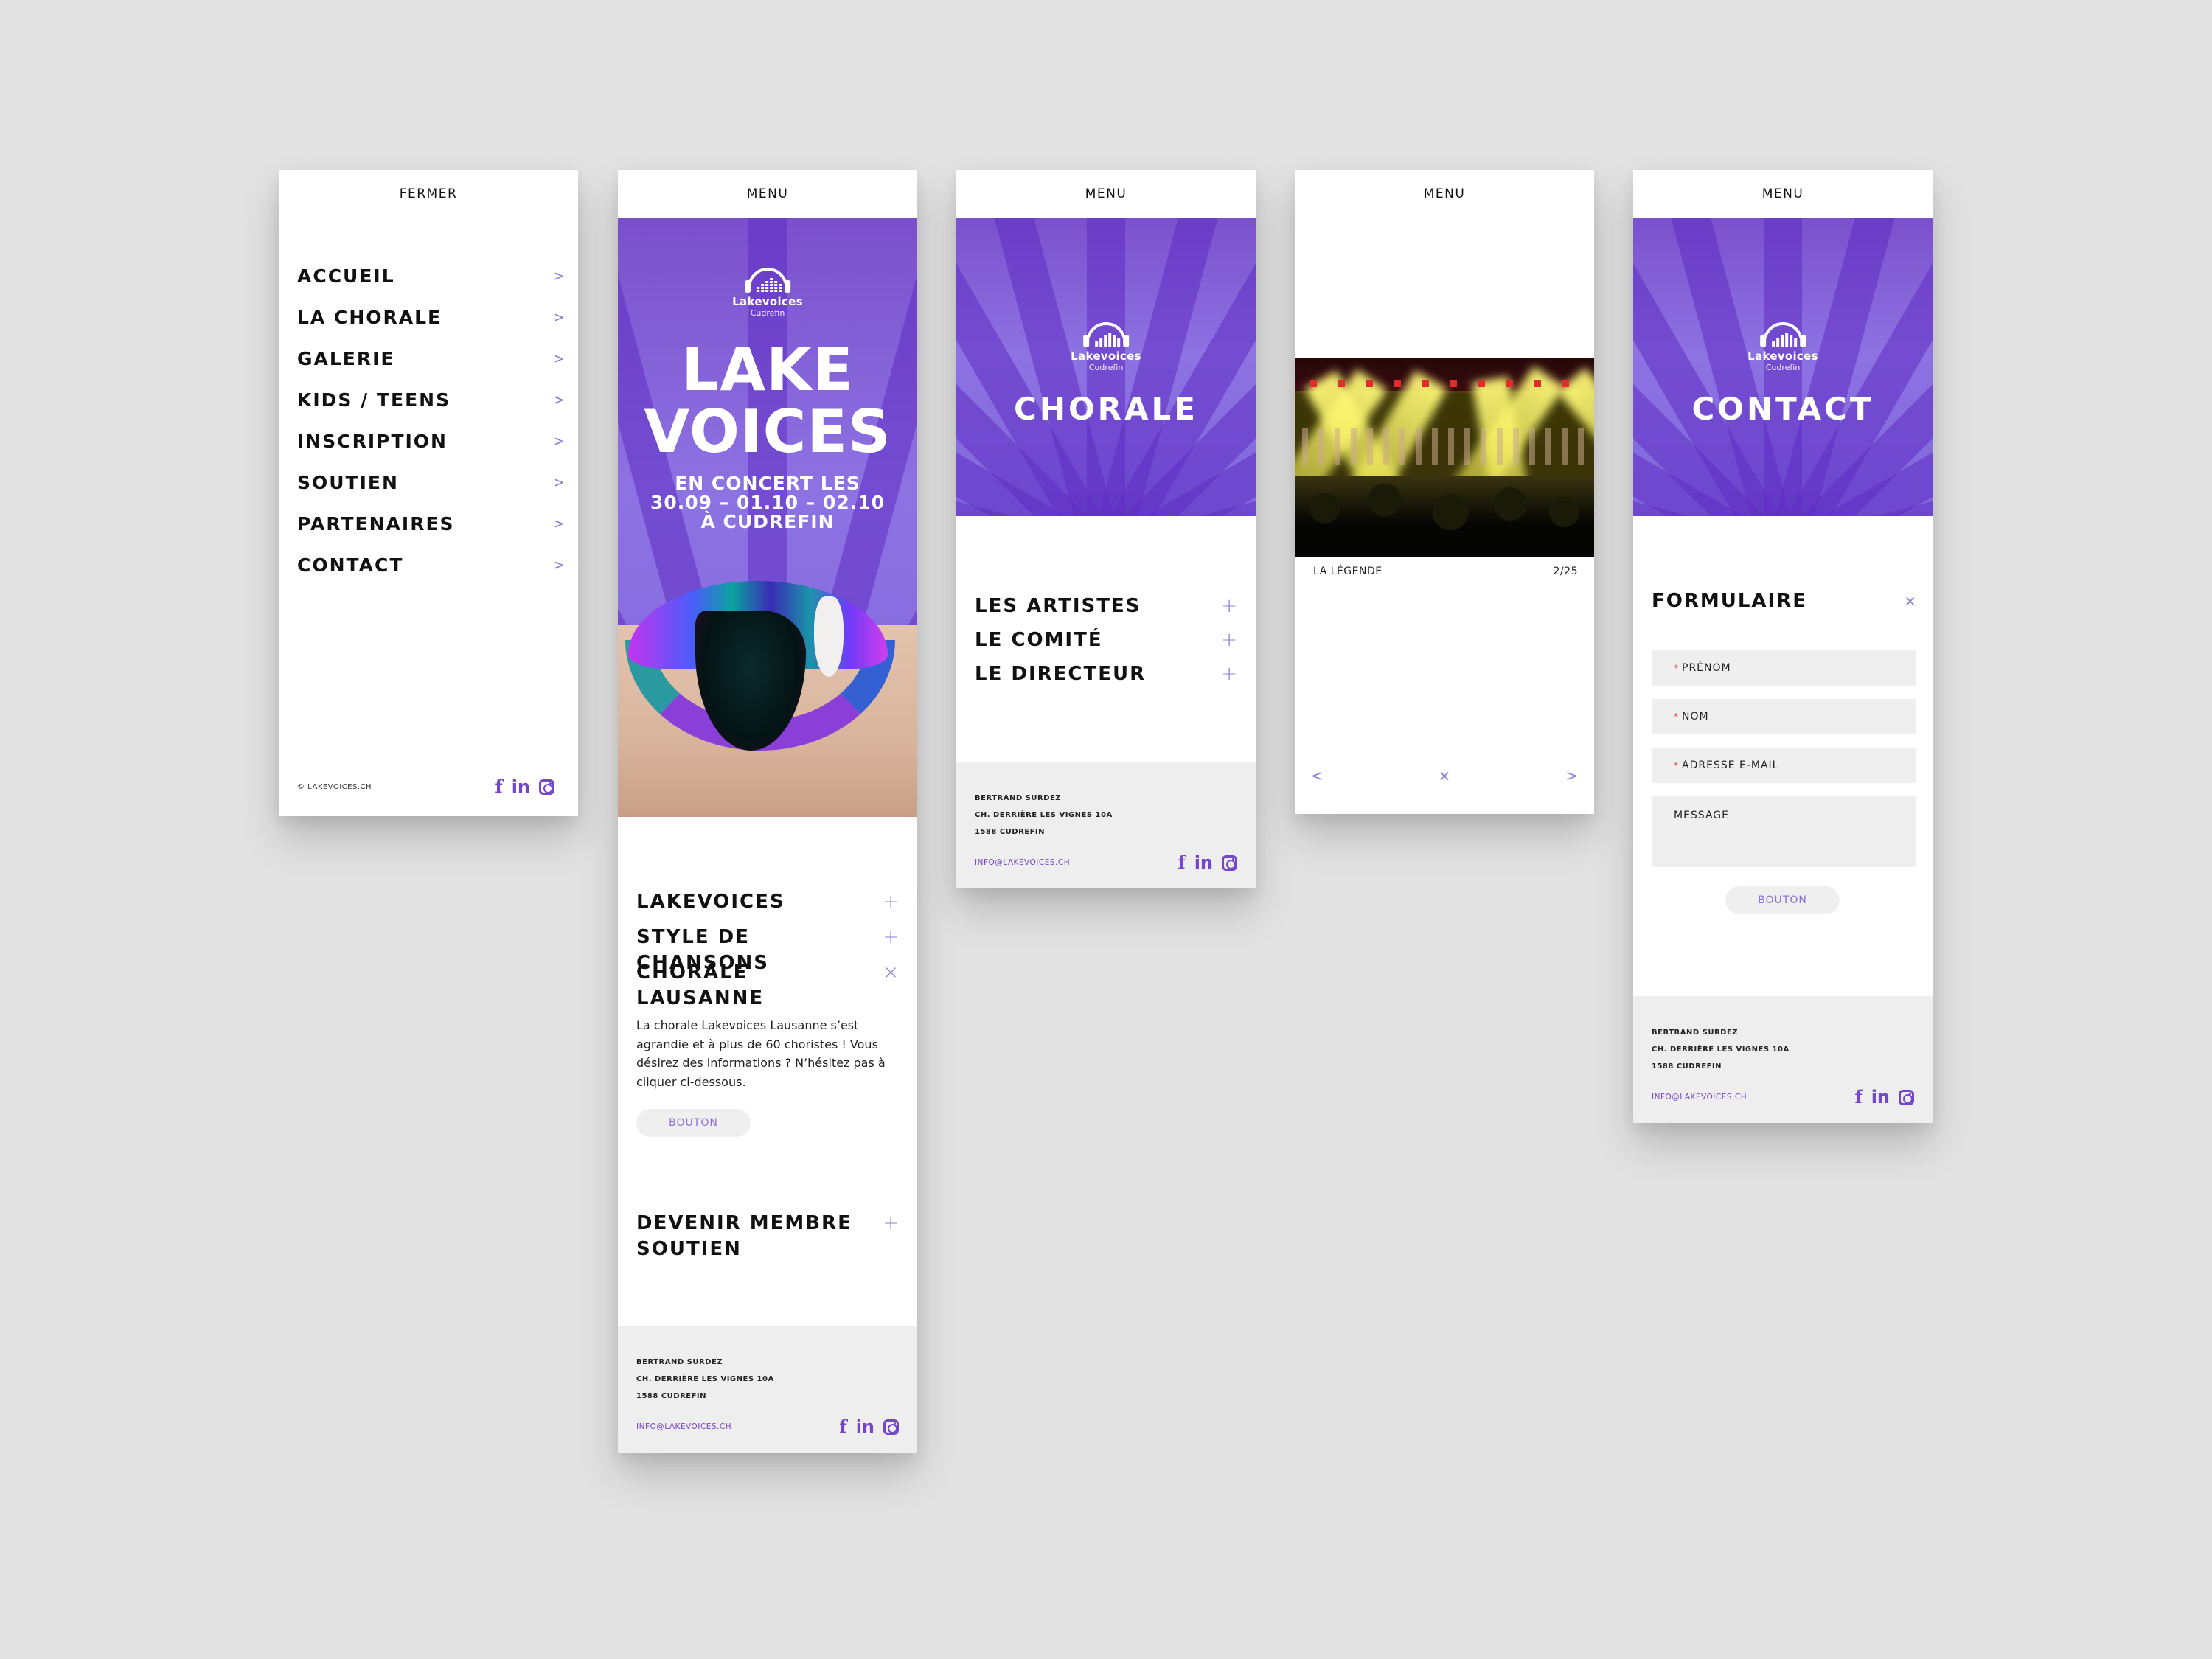  I want to click on nav-item-contact: CONTACT >, so click(430, 564).